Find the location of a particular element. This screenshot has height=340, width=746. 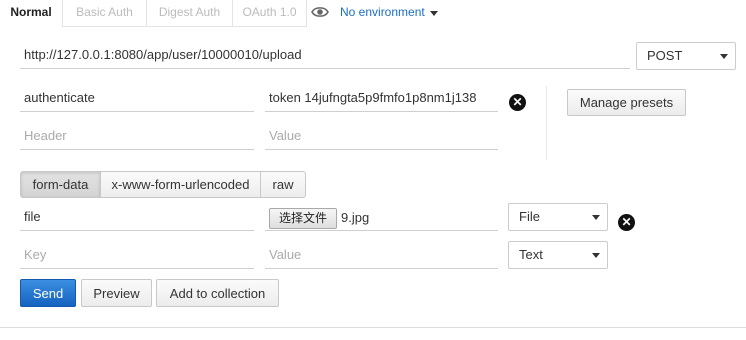

new-form-type-select: Text is located at coordinates (558, 255).